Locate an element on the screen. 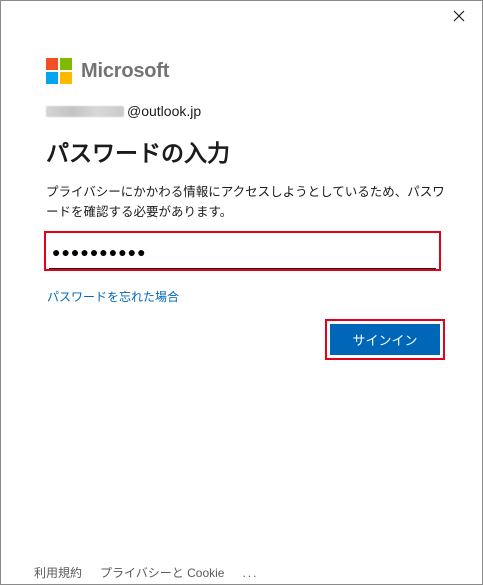 The width and height of the screenshot is (483, 585). redacted-username is located at coordinates (85, 111).